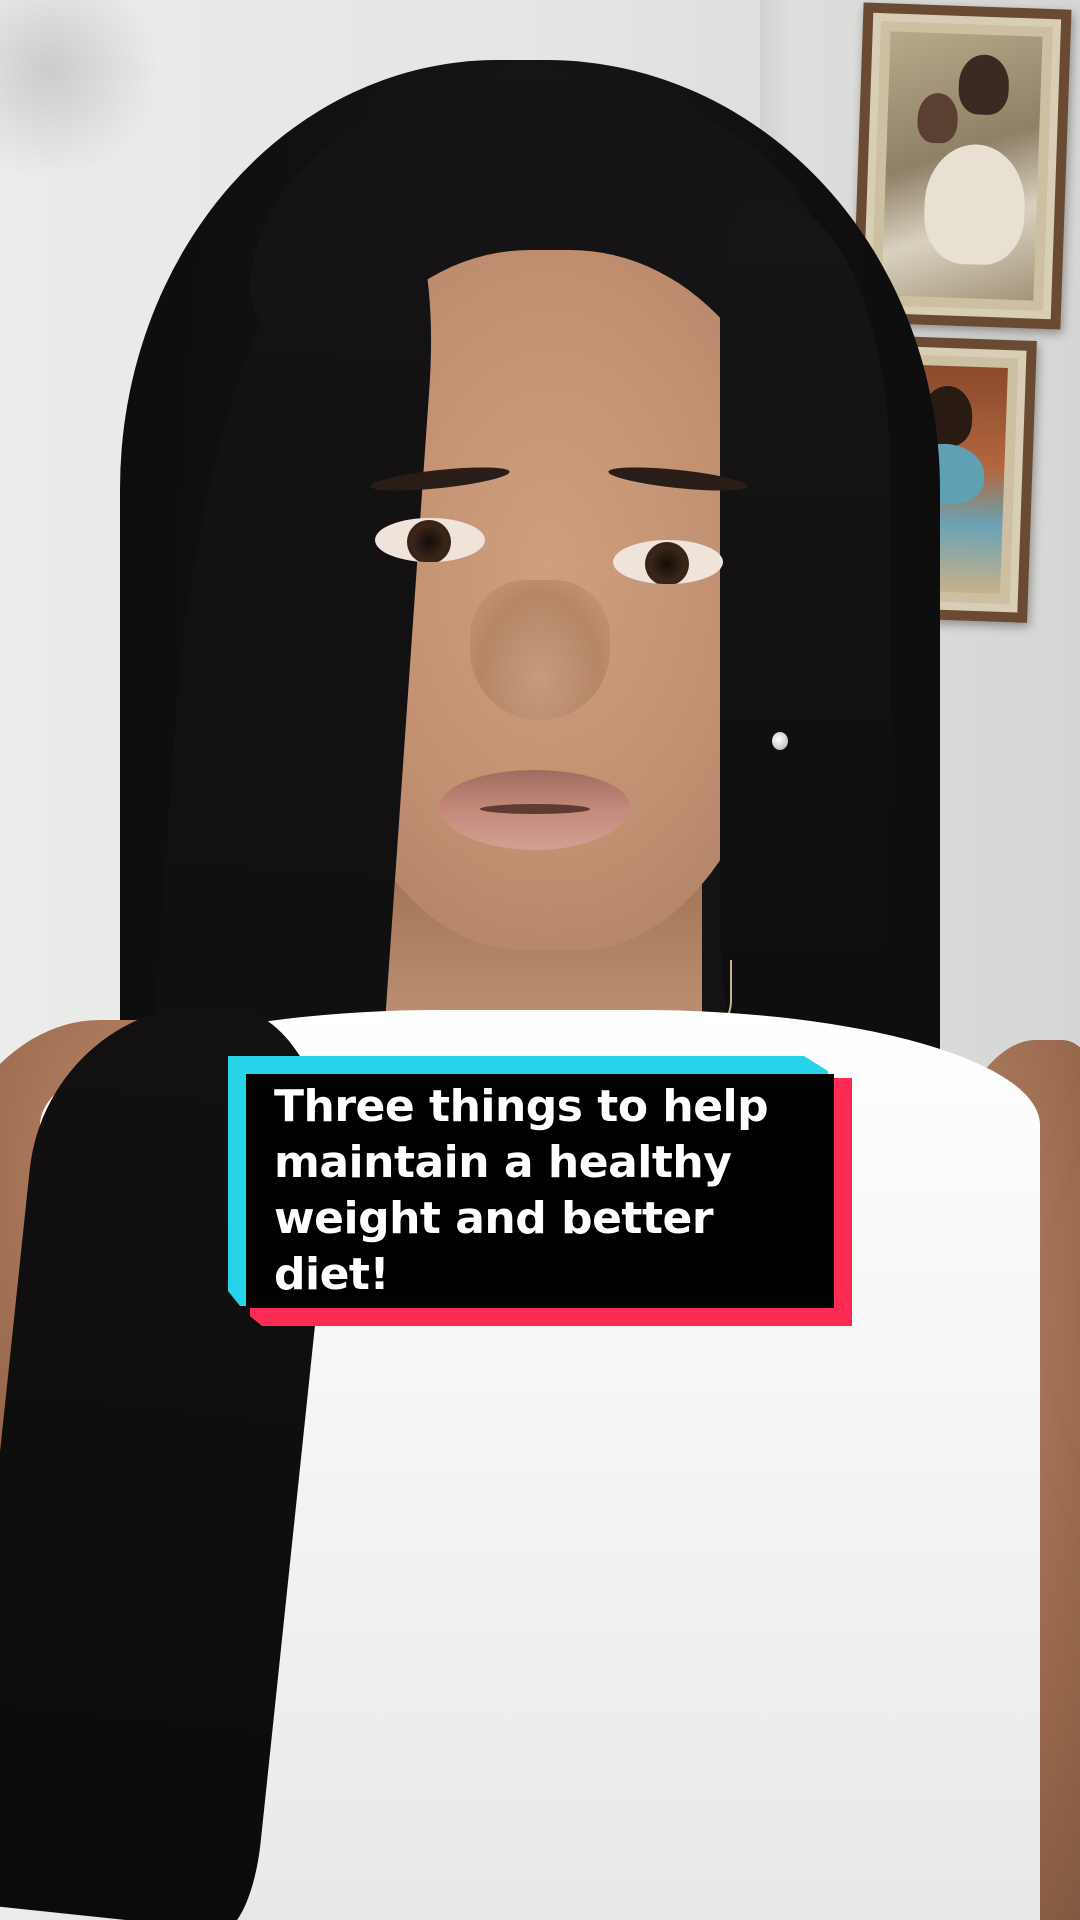 The width and height of the screenshot is (1080, 1920). I want to click on caption-line-3: weight and better diet!, so click(494, 1246).